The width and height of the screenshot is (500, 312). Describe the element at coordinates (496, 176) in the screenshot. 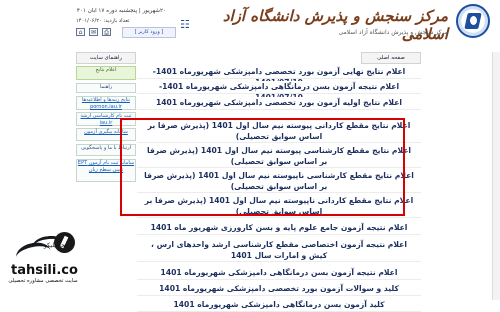

I see `vertical-scrollbar` at that location.